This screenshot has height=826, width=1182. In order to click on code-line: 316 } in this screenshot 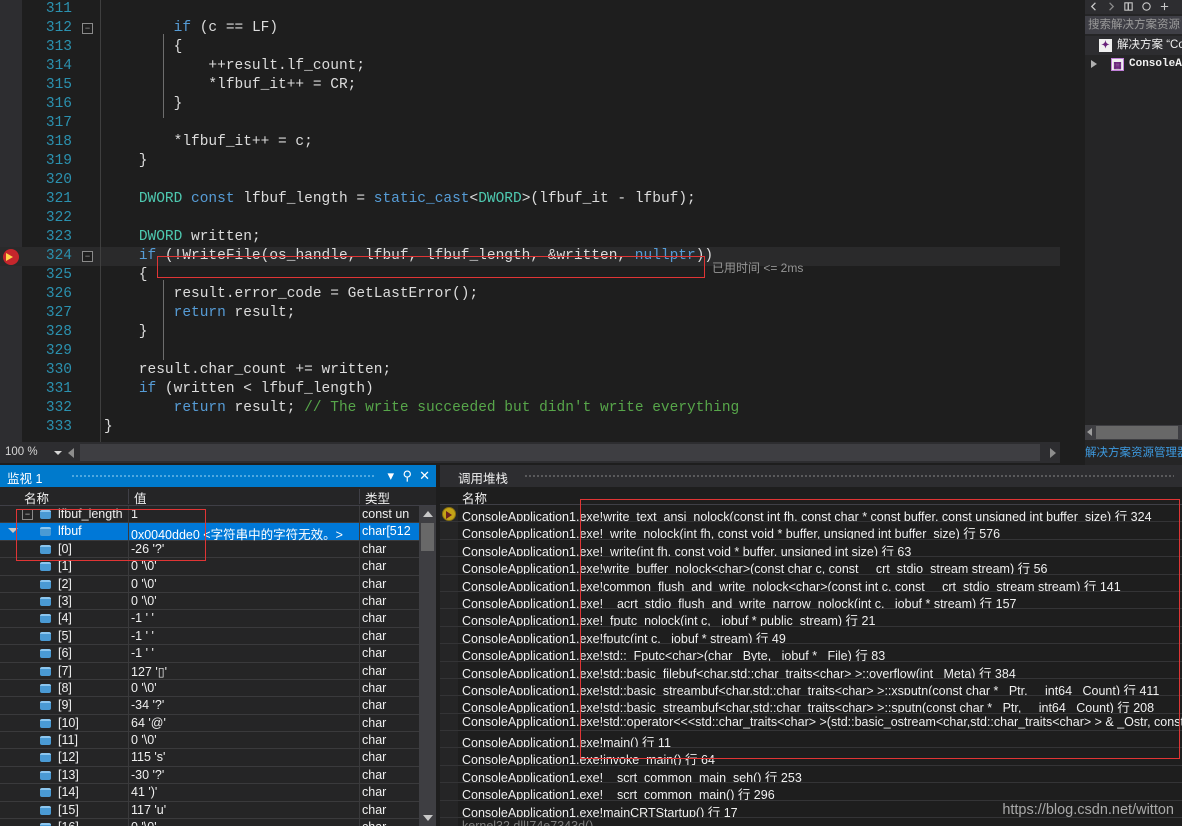, I will do `click(530, 104)`.